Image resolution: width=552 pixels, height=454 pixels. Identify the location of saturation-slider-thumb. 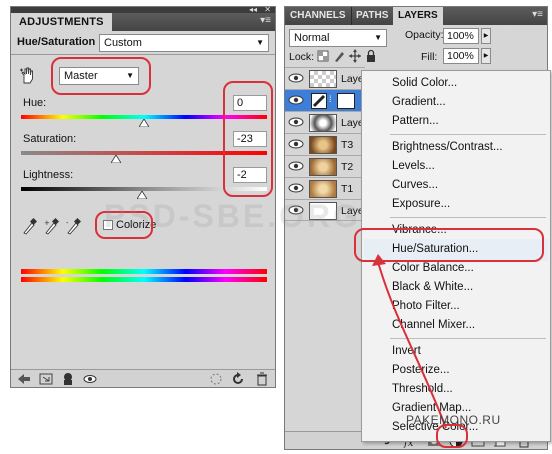
(116, 159).